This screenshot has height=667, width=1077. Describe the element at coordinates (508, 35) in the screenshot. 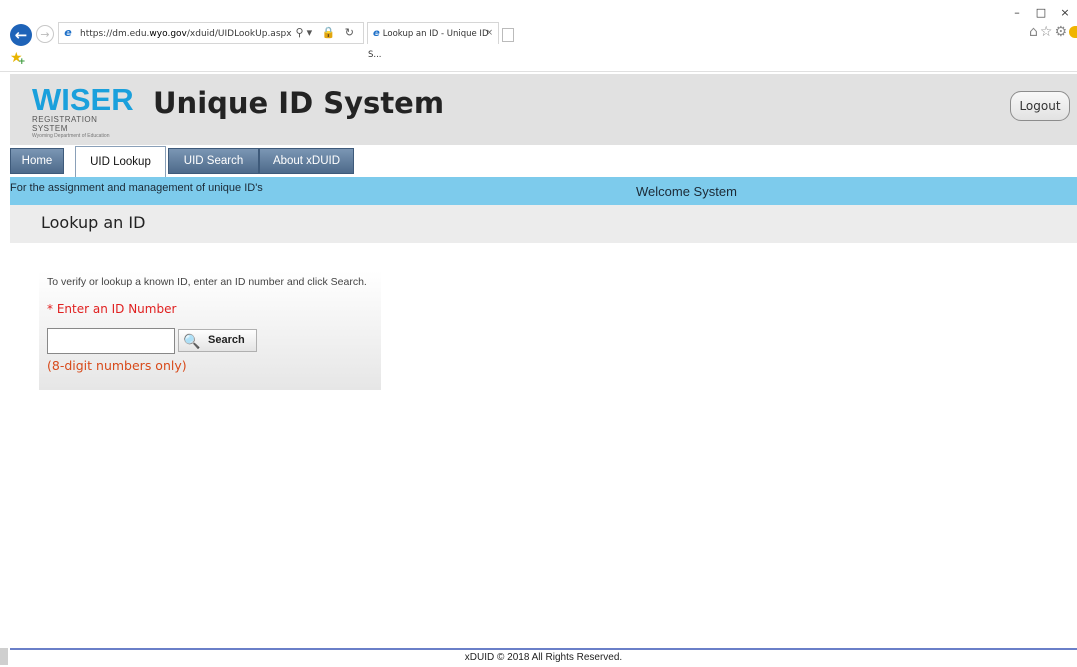

I see `new-tab-icon` at that location.